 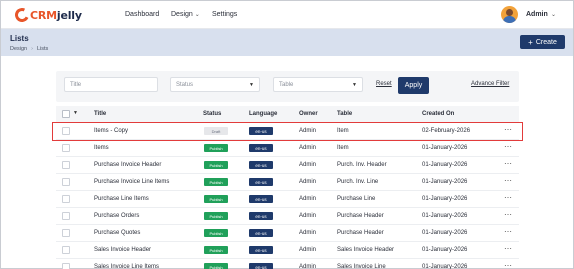 What do you see at coordinates (116, 216) in the screenshot?
I see `row-title: Purchase Orders` at bounding box center [116, 216].